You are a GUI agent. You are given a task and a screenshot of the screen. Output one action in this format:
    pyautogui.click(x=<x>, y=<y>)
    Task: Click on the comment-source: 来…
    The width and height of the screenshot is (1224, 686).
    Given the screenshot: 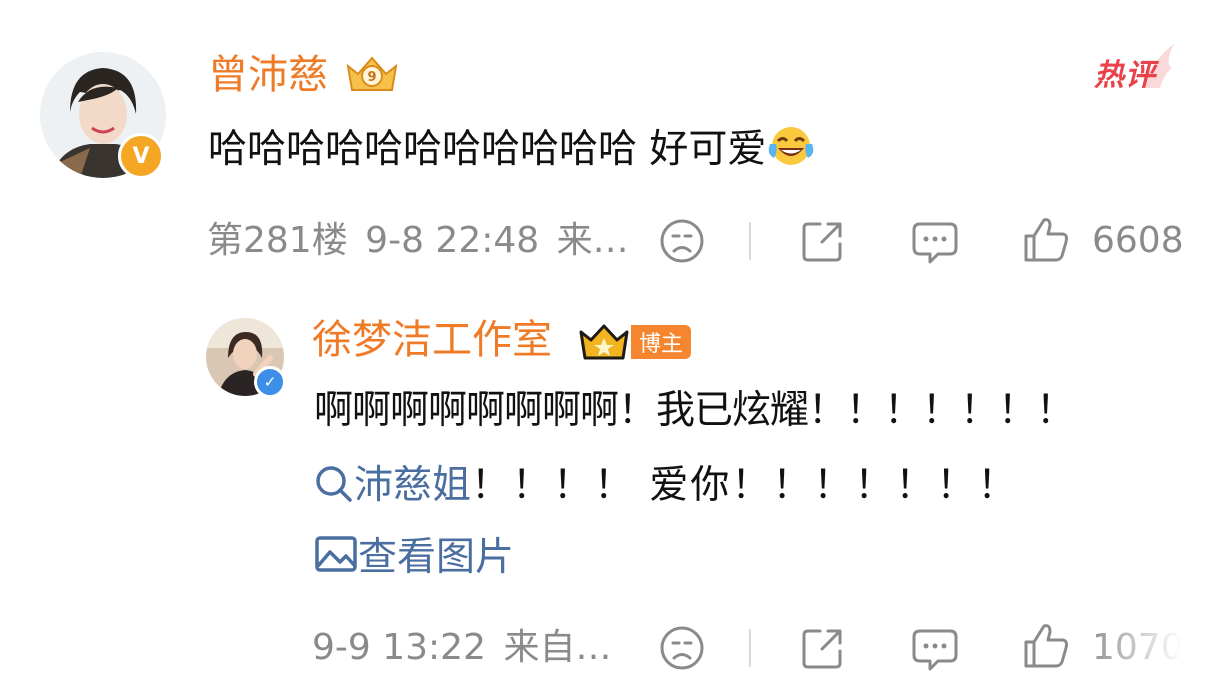 What is the action you would take?
    pyautogui.click(x=592, y=240)
    